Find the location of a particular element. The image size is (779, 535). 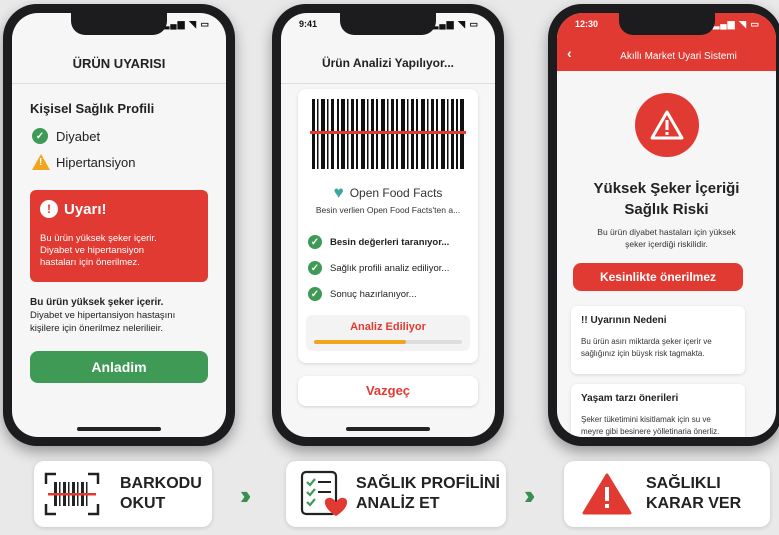

info-text: Bu ürün yüksek şeker içerir. is located at coordinates (97, 302).